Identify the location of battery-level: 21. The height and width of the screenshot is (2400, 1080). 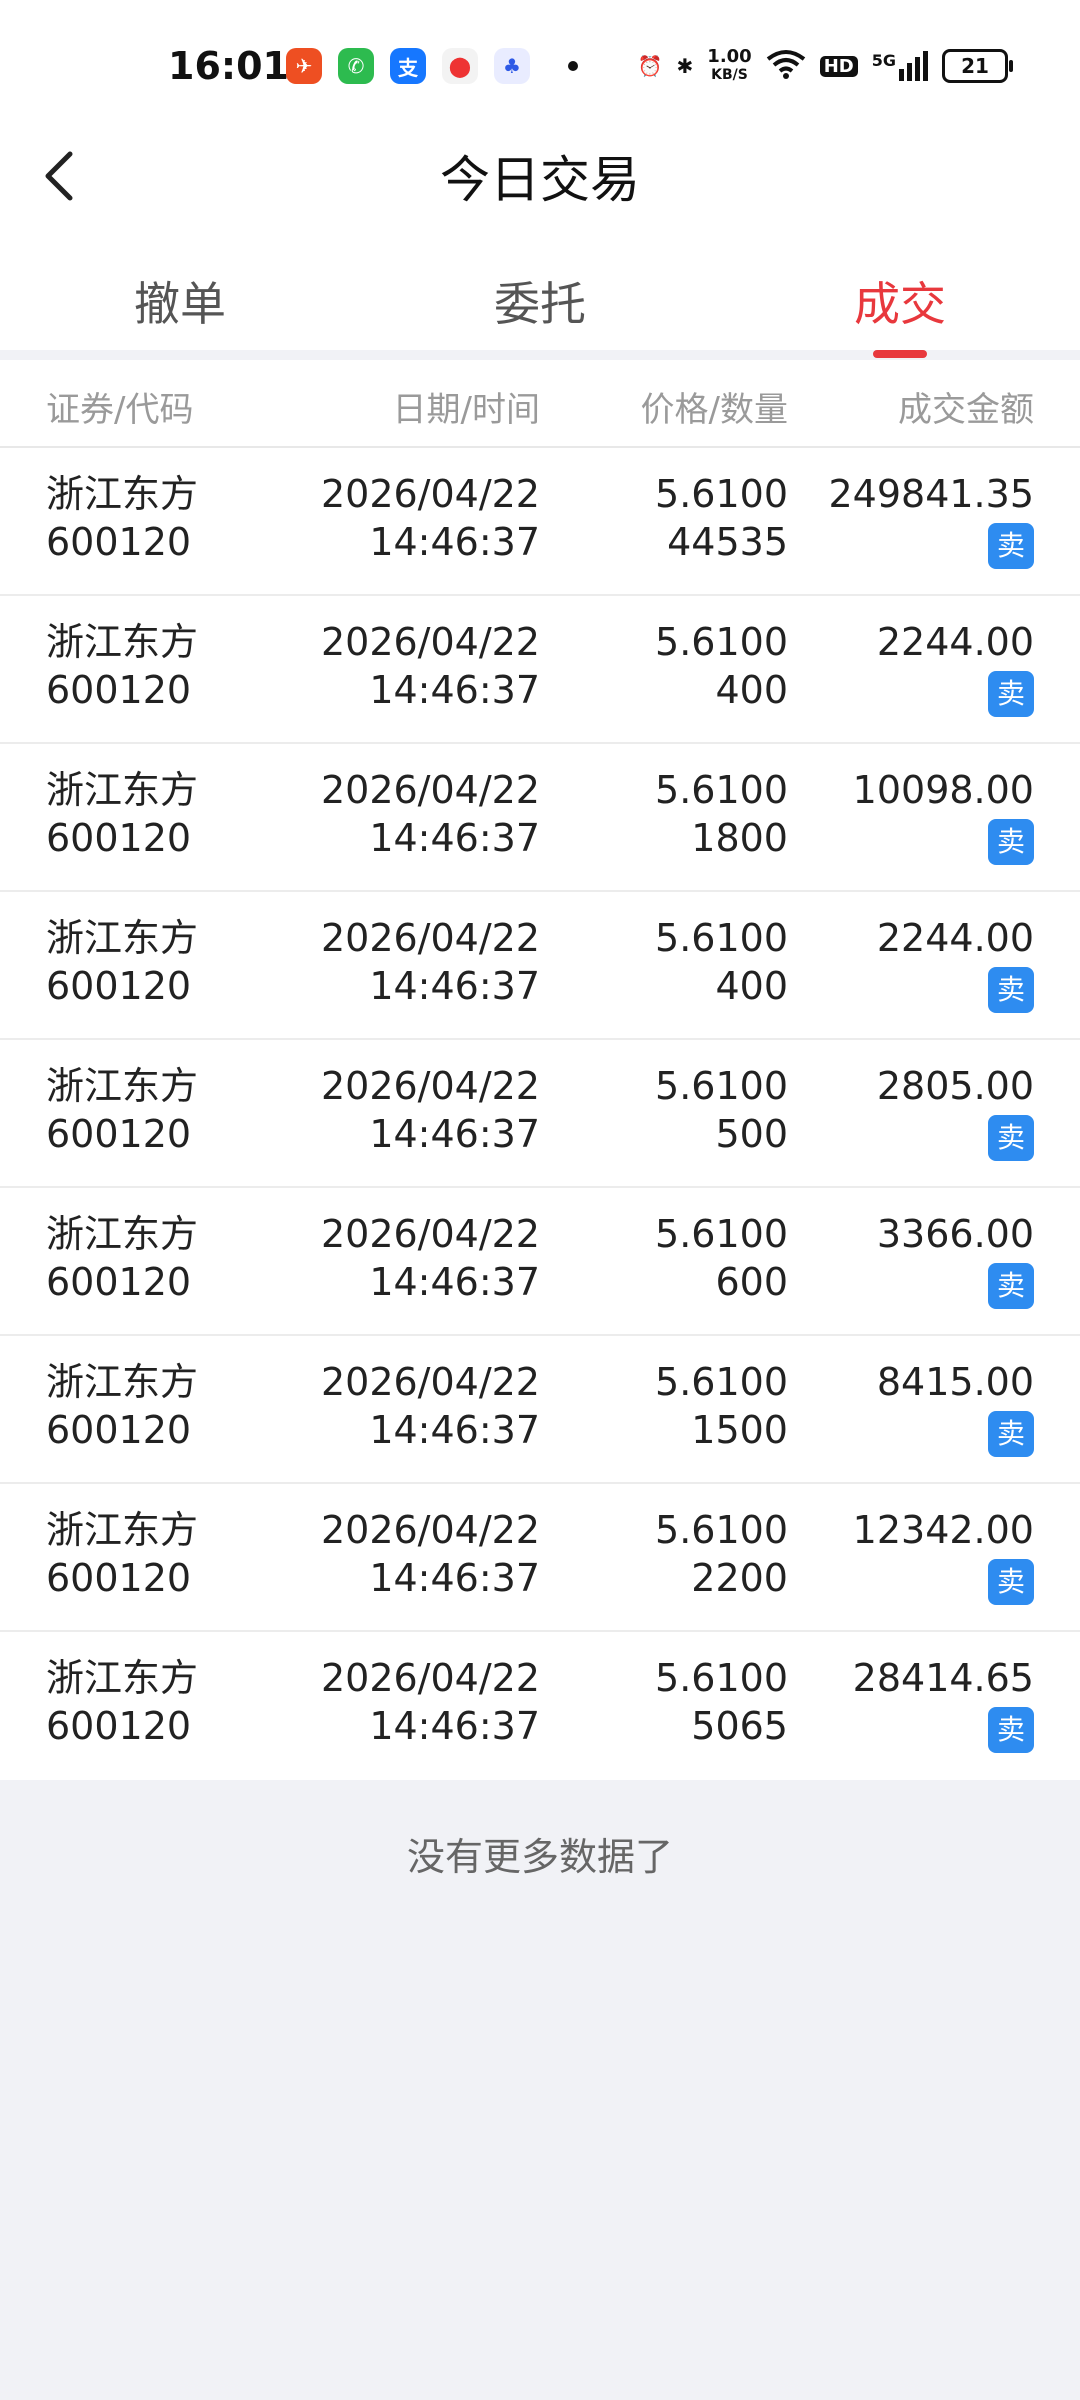
(975, 66).